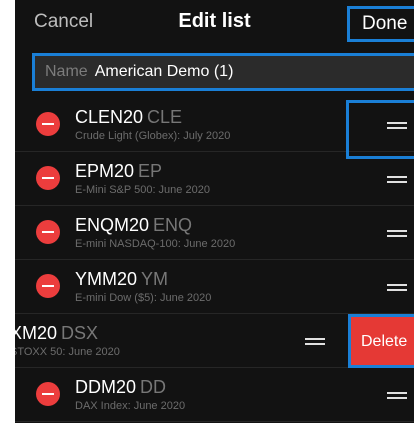 The image size is (414, 423). Describe the element at coordinates (173, 225) in the screenshot. I see `exchange-code: ENQ` at that location.